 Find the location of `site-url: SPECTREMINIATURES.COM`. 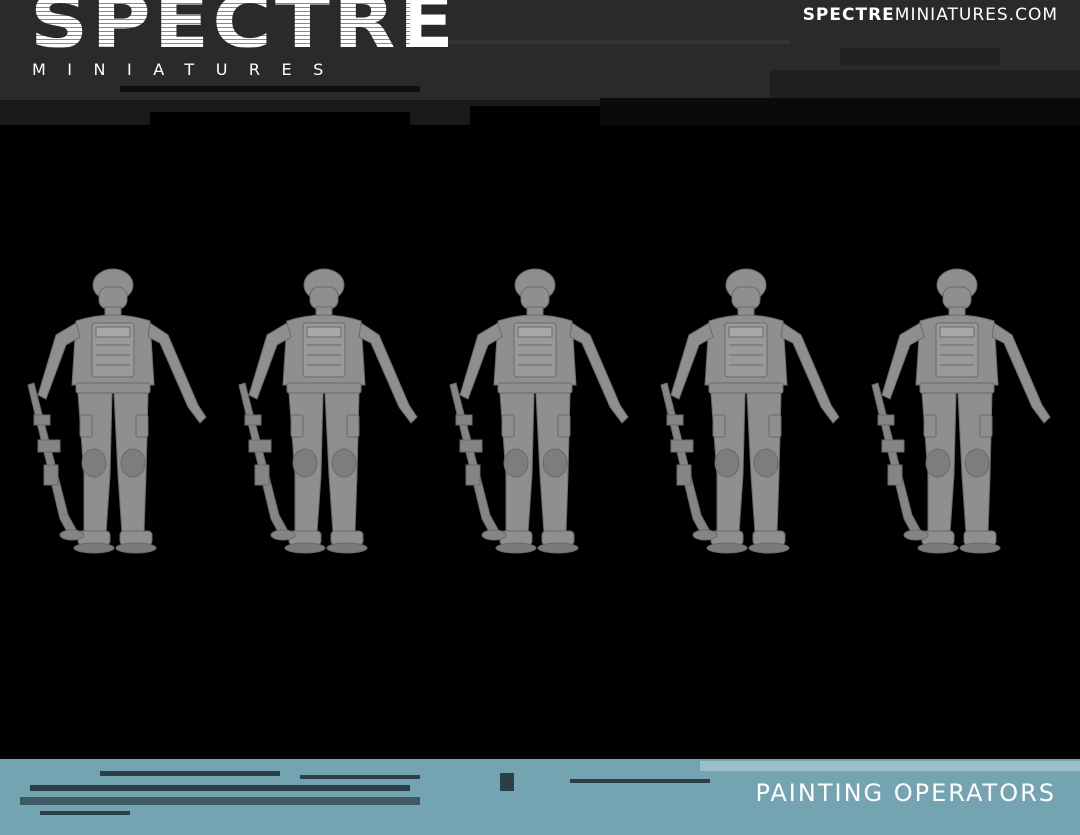

site-url: SPECTREMINIATURES.COM is located at coordinates (930, 15).